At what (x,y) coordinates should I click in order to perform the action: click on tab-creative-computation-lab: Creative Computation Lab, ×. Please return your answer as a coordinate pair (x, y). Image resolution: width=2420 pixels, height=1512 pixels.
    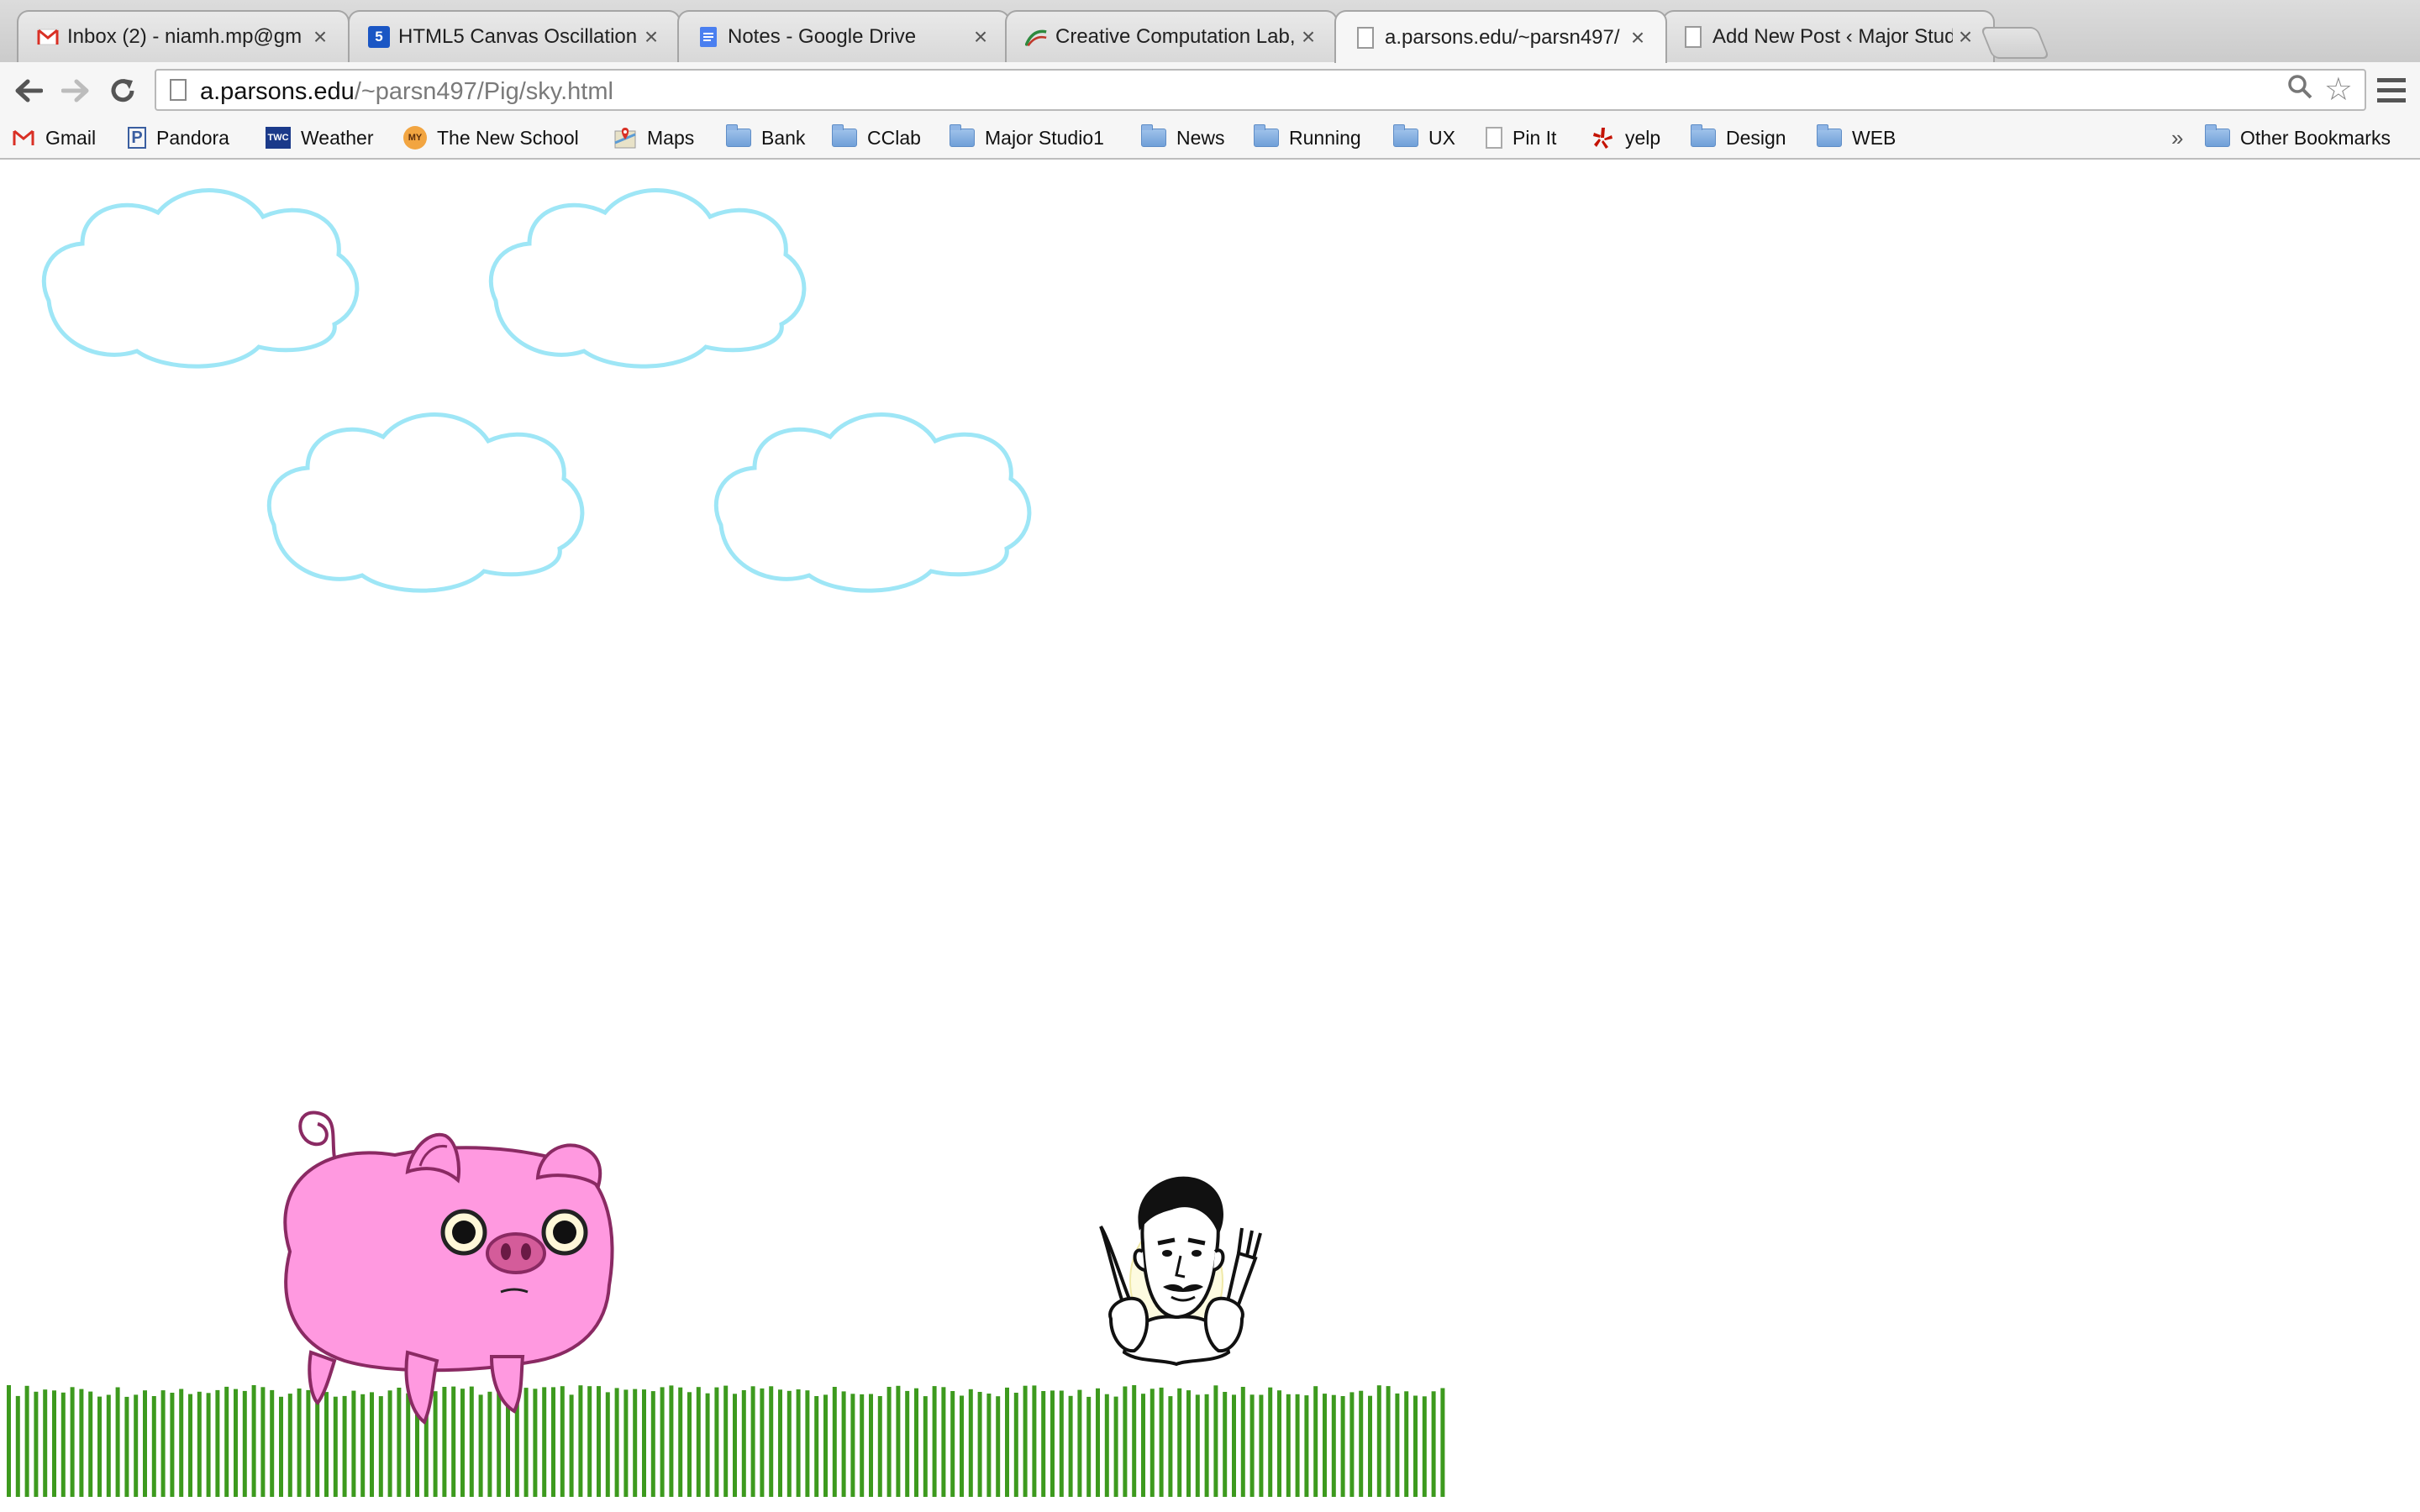
    Looking at the image, I should click on (1171, 36).